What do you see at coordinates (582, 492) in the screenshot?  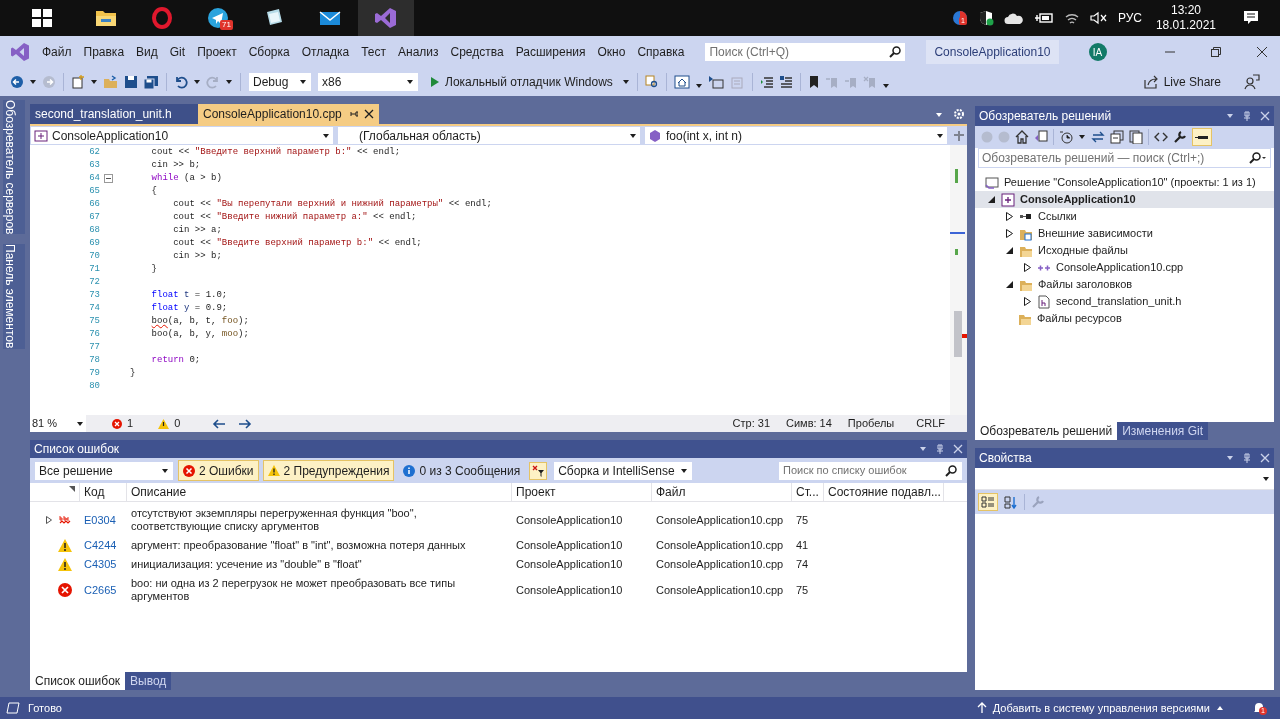 I see `column-header: Проект` at bounding box center [582, 492].